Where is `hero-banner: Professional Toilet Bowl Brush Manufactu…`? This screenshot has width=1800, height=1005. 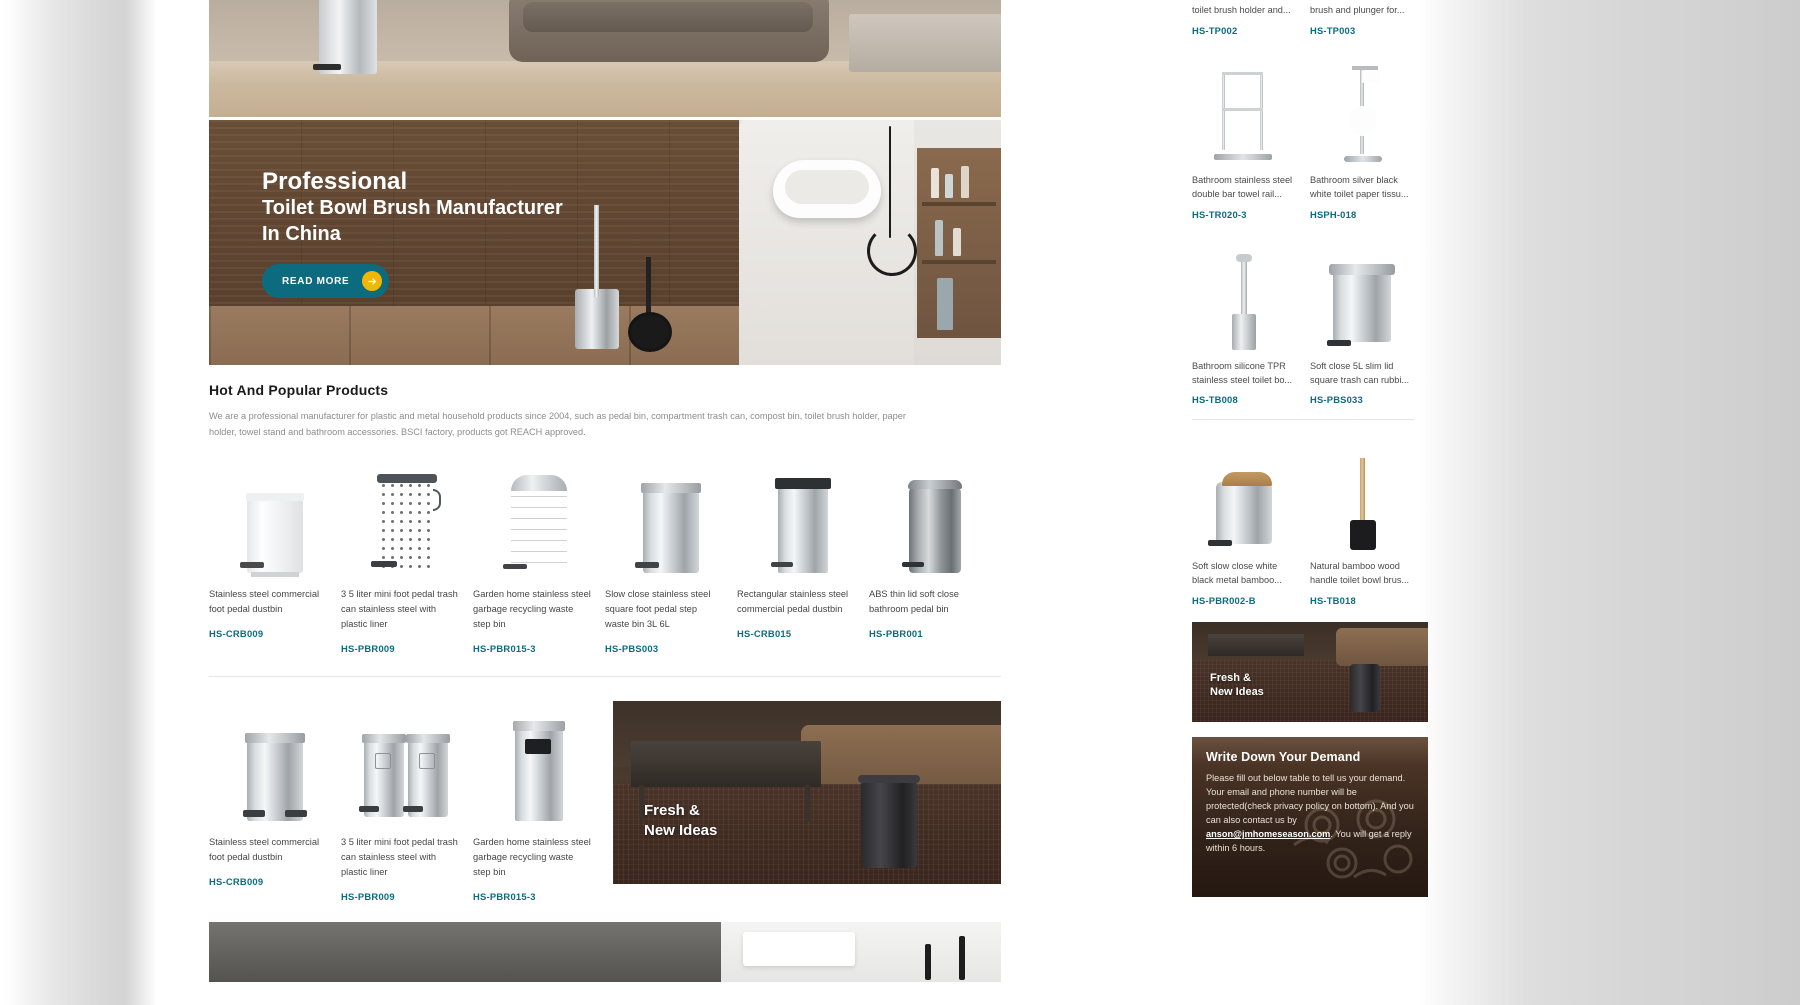 hero-banner: Professional Toilet Bowl Brush Manufactu… is located at coordinates (605, 242).